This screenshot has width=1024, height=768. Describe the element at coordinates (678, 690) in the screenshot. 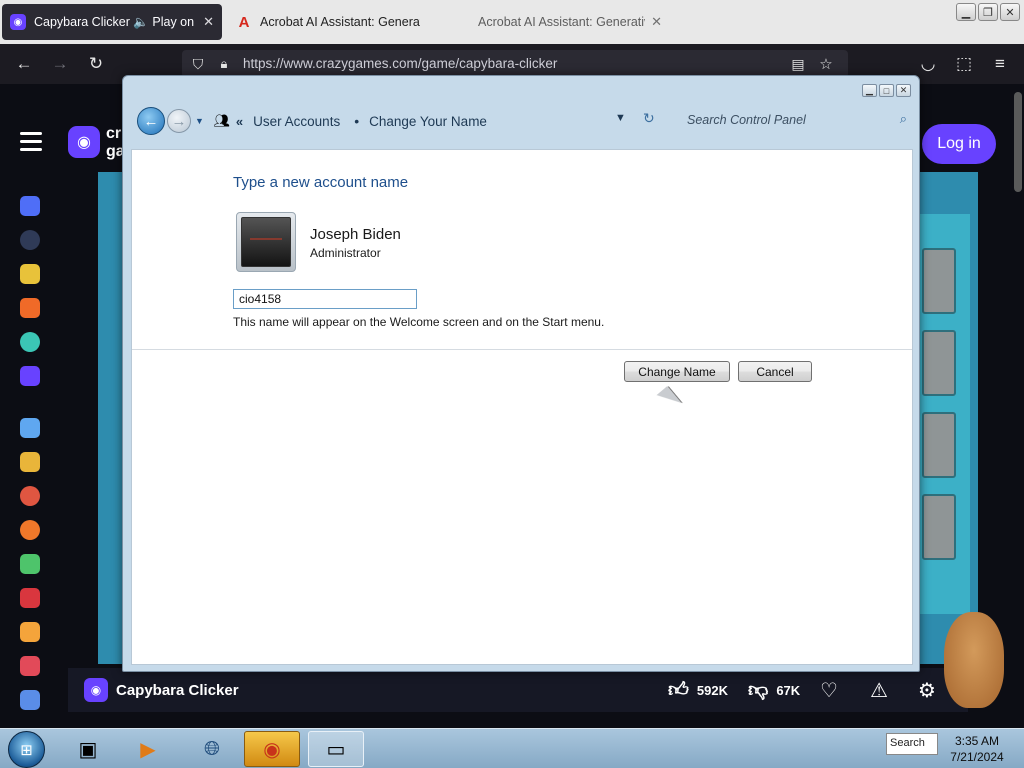

I see `thumbs-up-icon: 👍︎` at that location.